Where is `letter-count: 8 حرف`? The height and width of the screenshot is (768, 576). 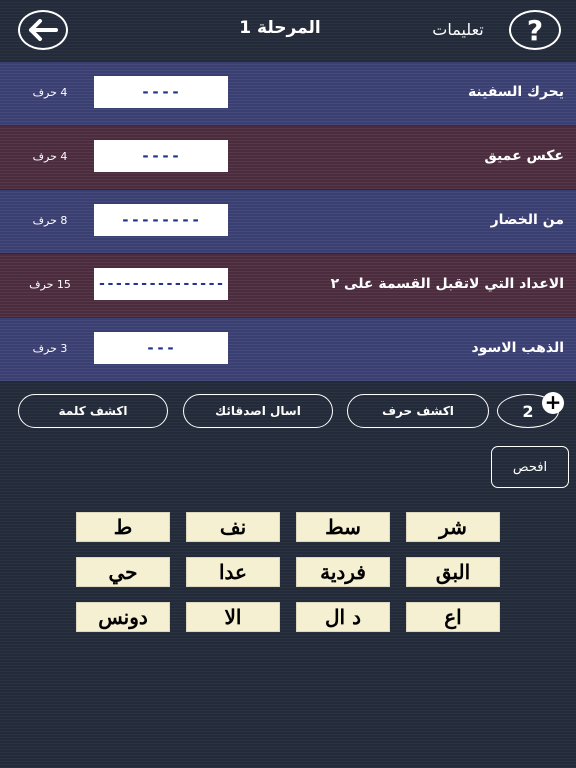 letter-count: 8 حرف is located at coordinates (50, 220).